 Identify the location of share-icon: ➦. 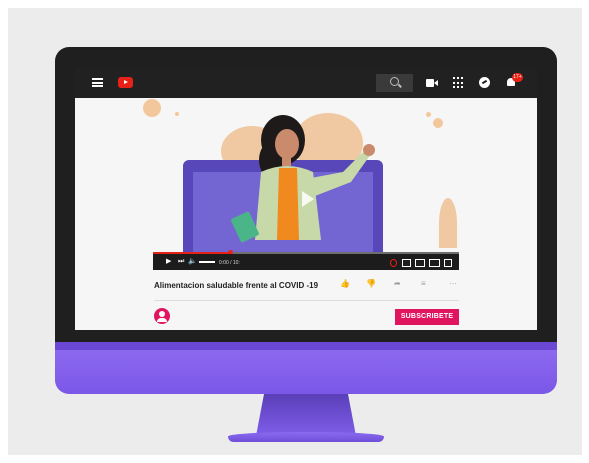
(397, 283).